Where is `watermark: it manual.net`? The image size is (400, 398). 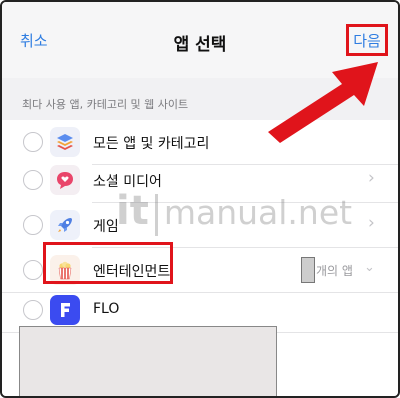
watermark: it manual.net is located at coordinates (234, 212).